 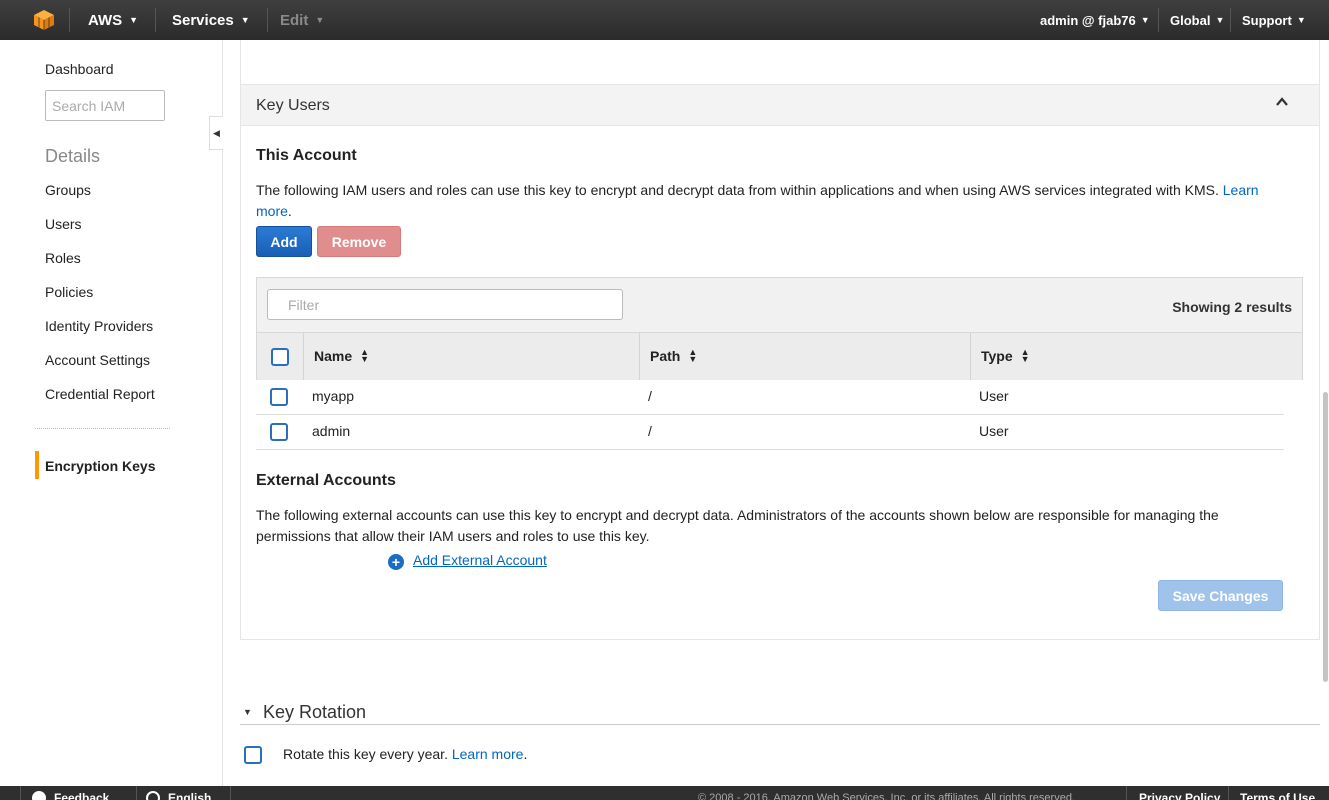 I want to click on key-rotation-divider, so click(x=780, y=724).